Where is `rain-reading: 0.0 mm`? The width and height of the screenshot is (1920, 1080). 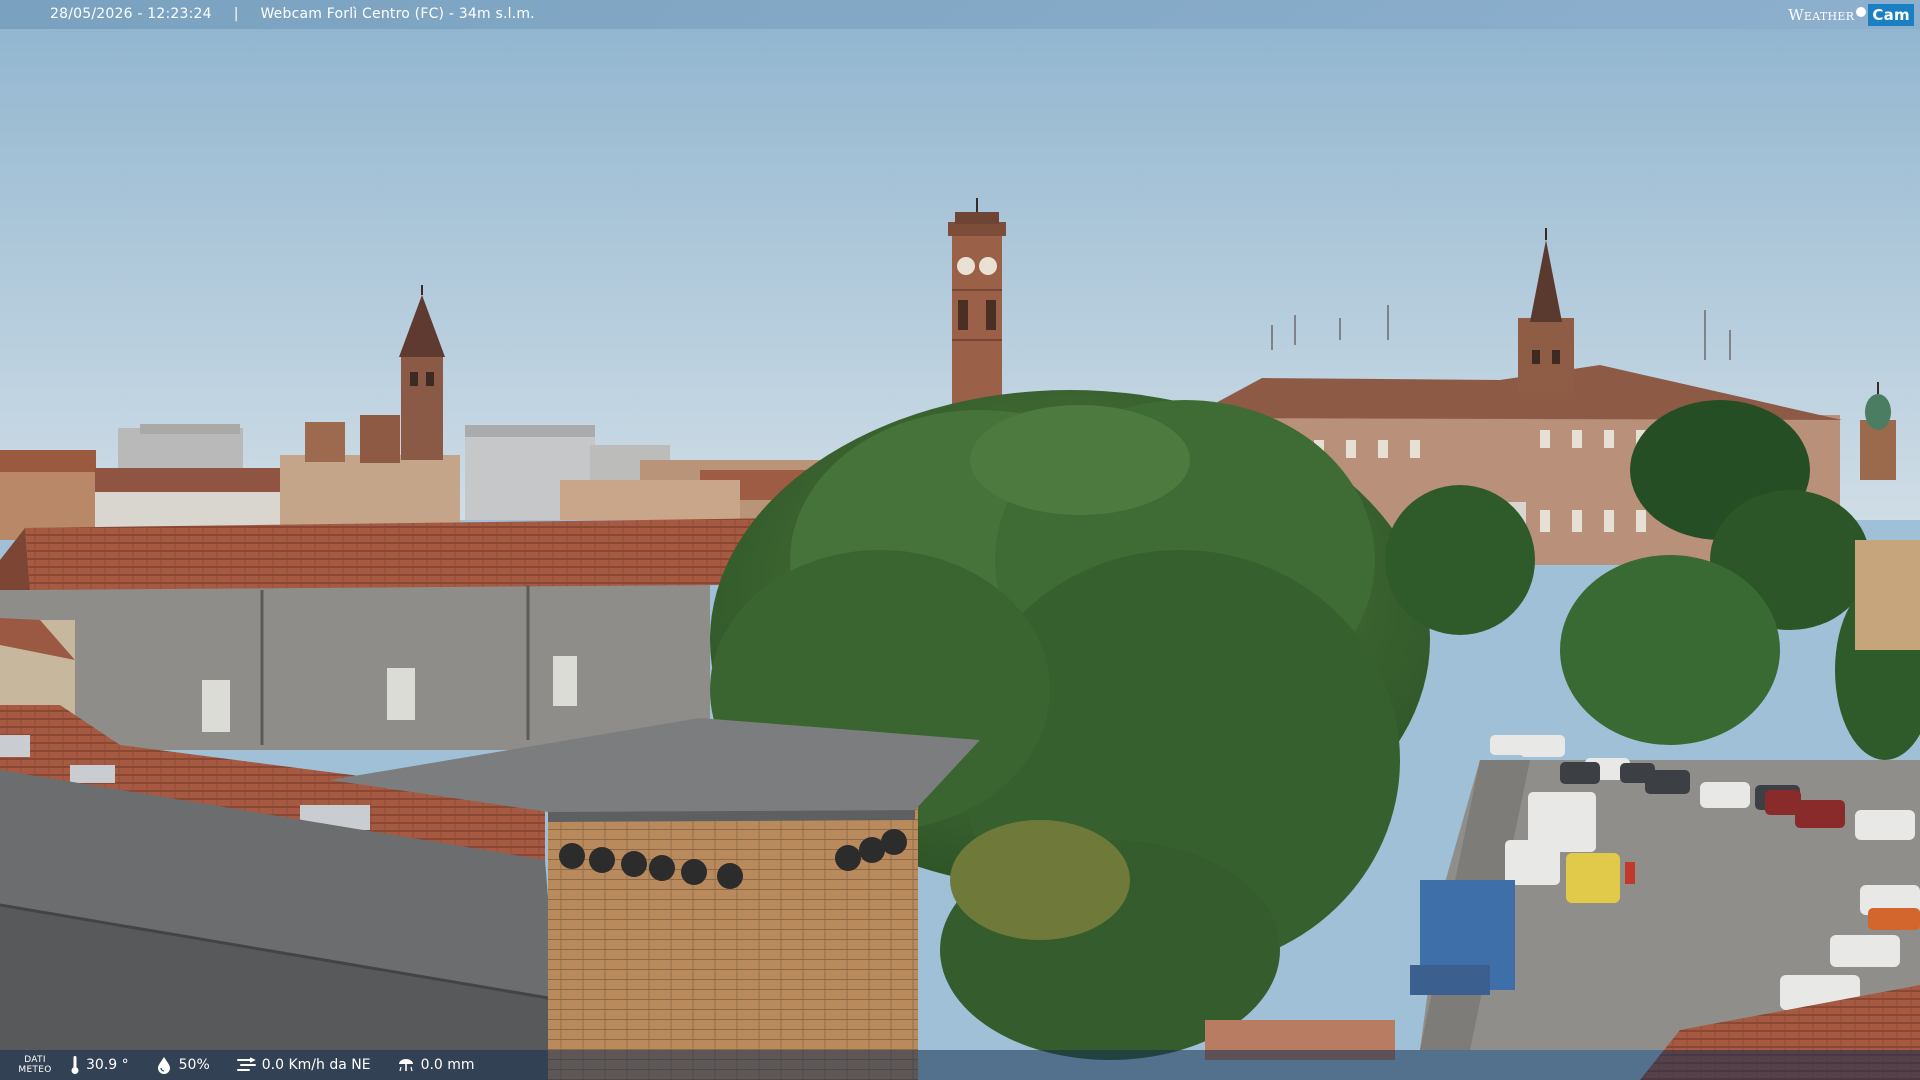 rain-reading: 0.0 mm is located at coordinates (436, 1065).